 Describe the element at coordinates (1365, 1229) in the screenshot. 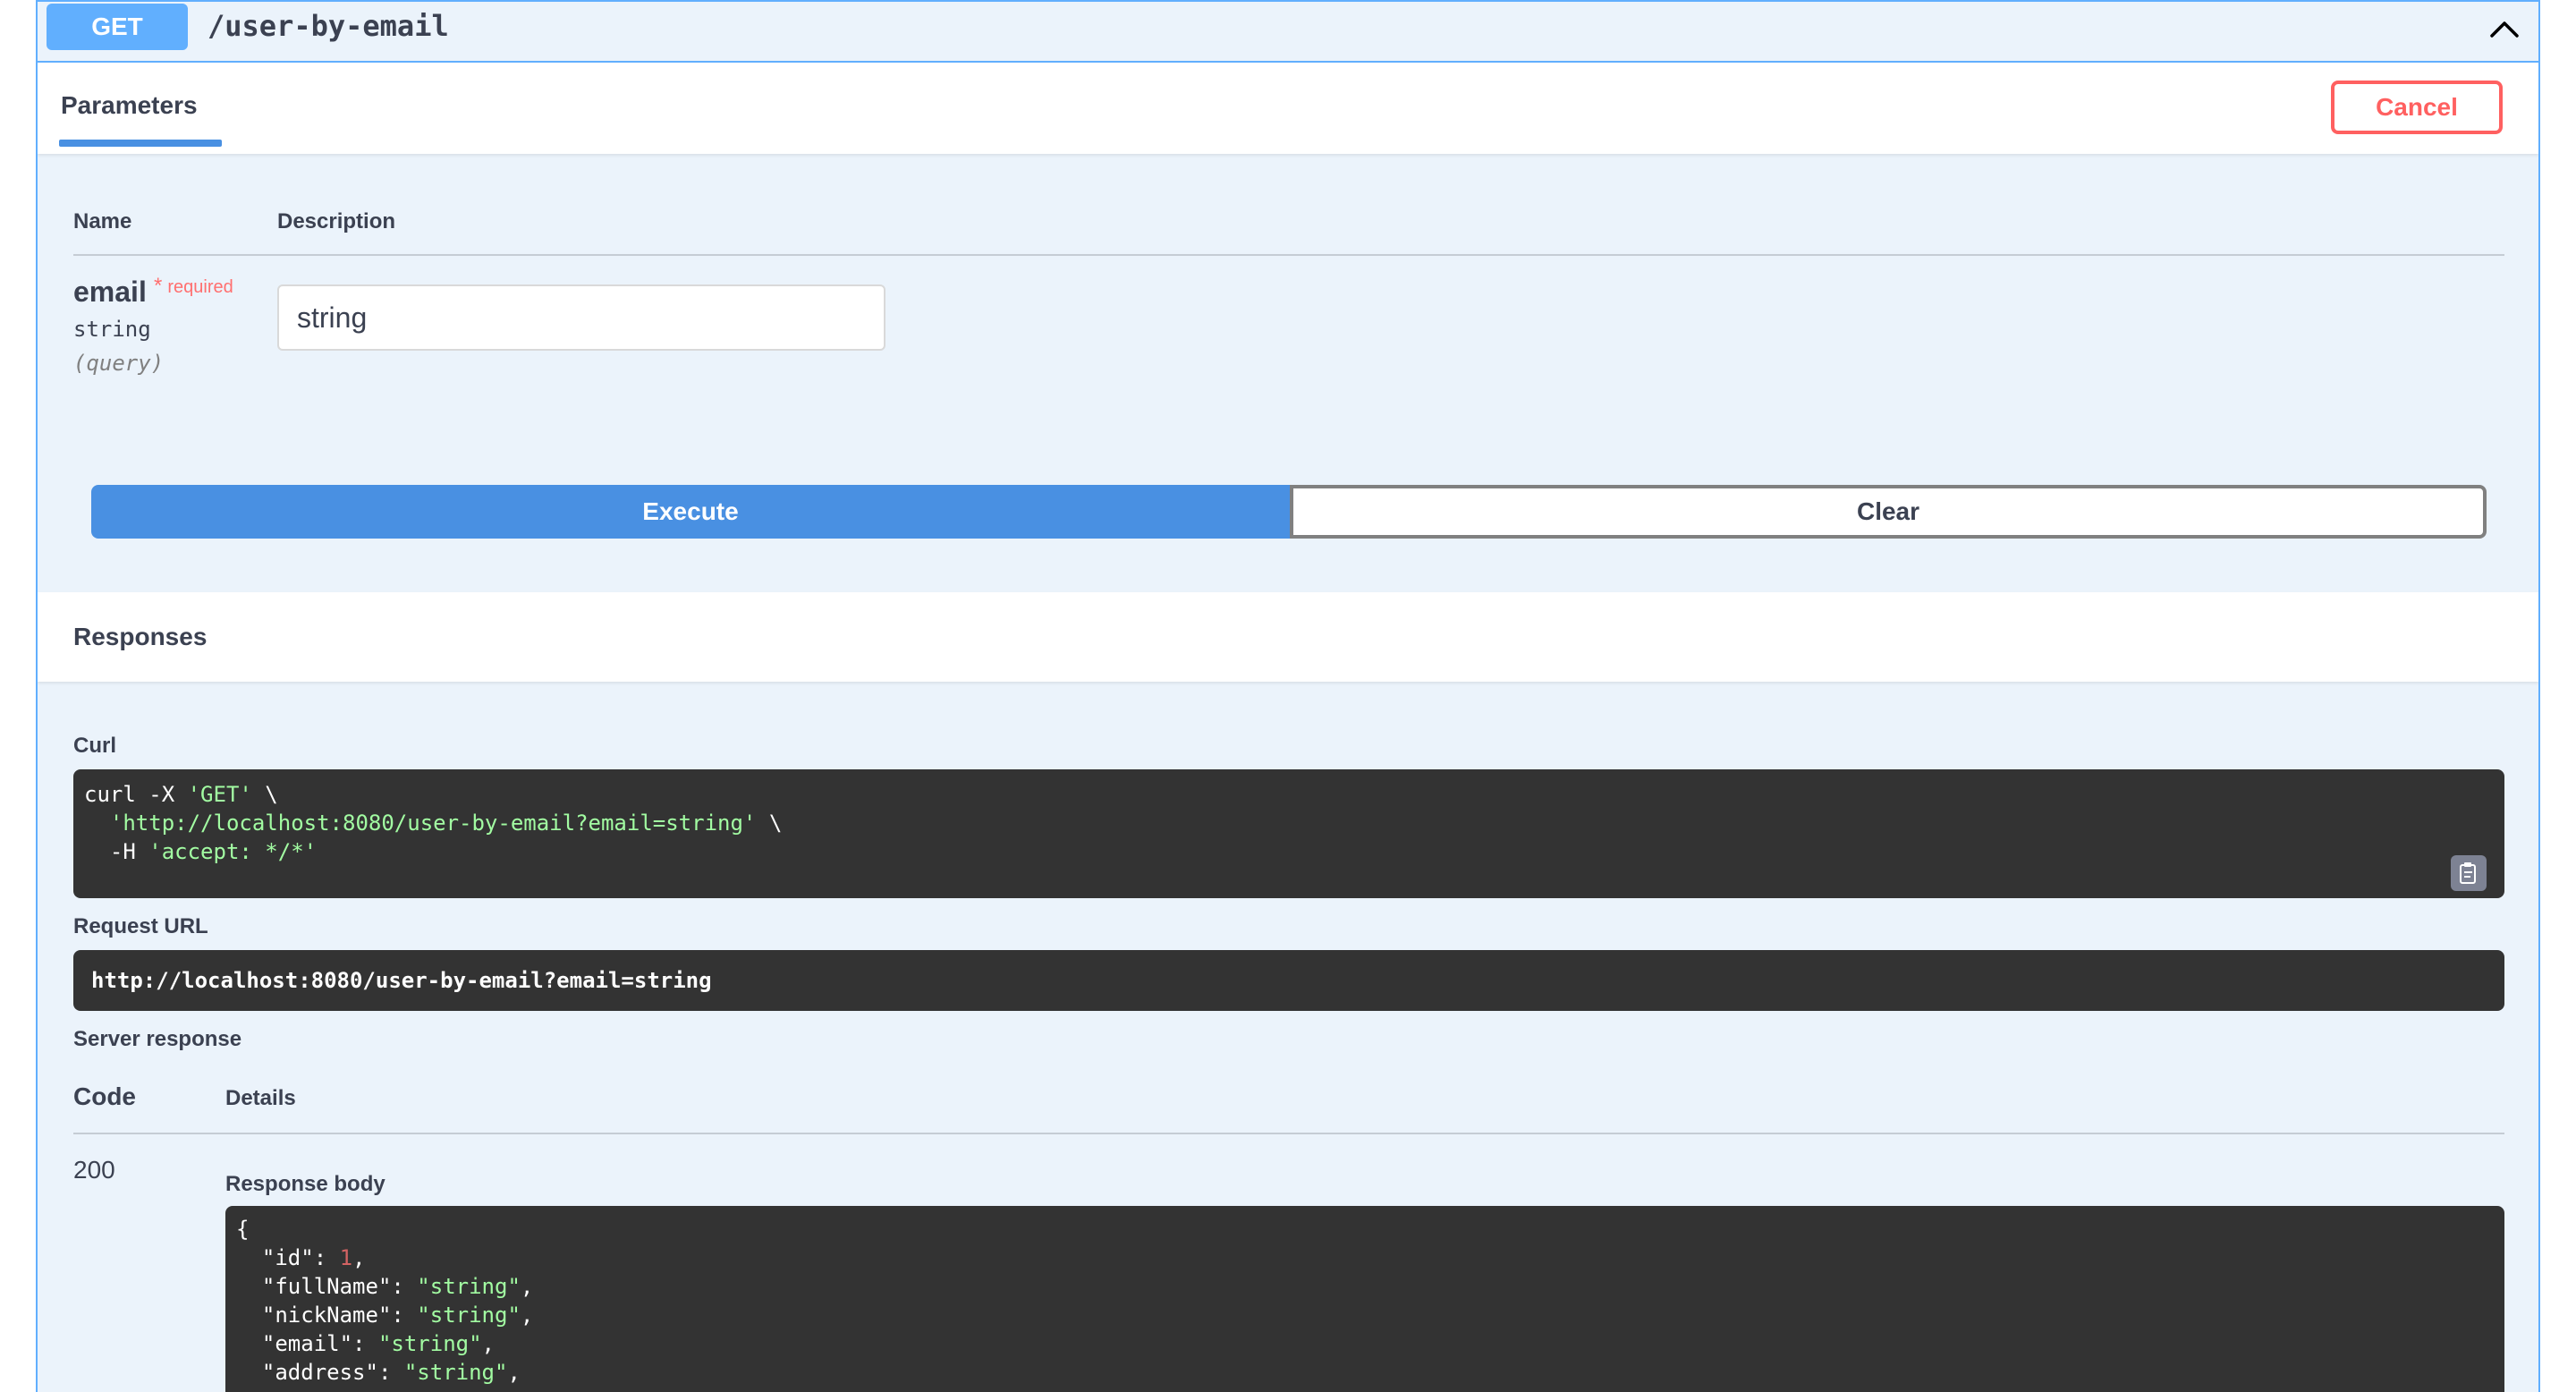

I see `json-line: {` at that location.